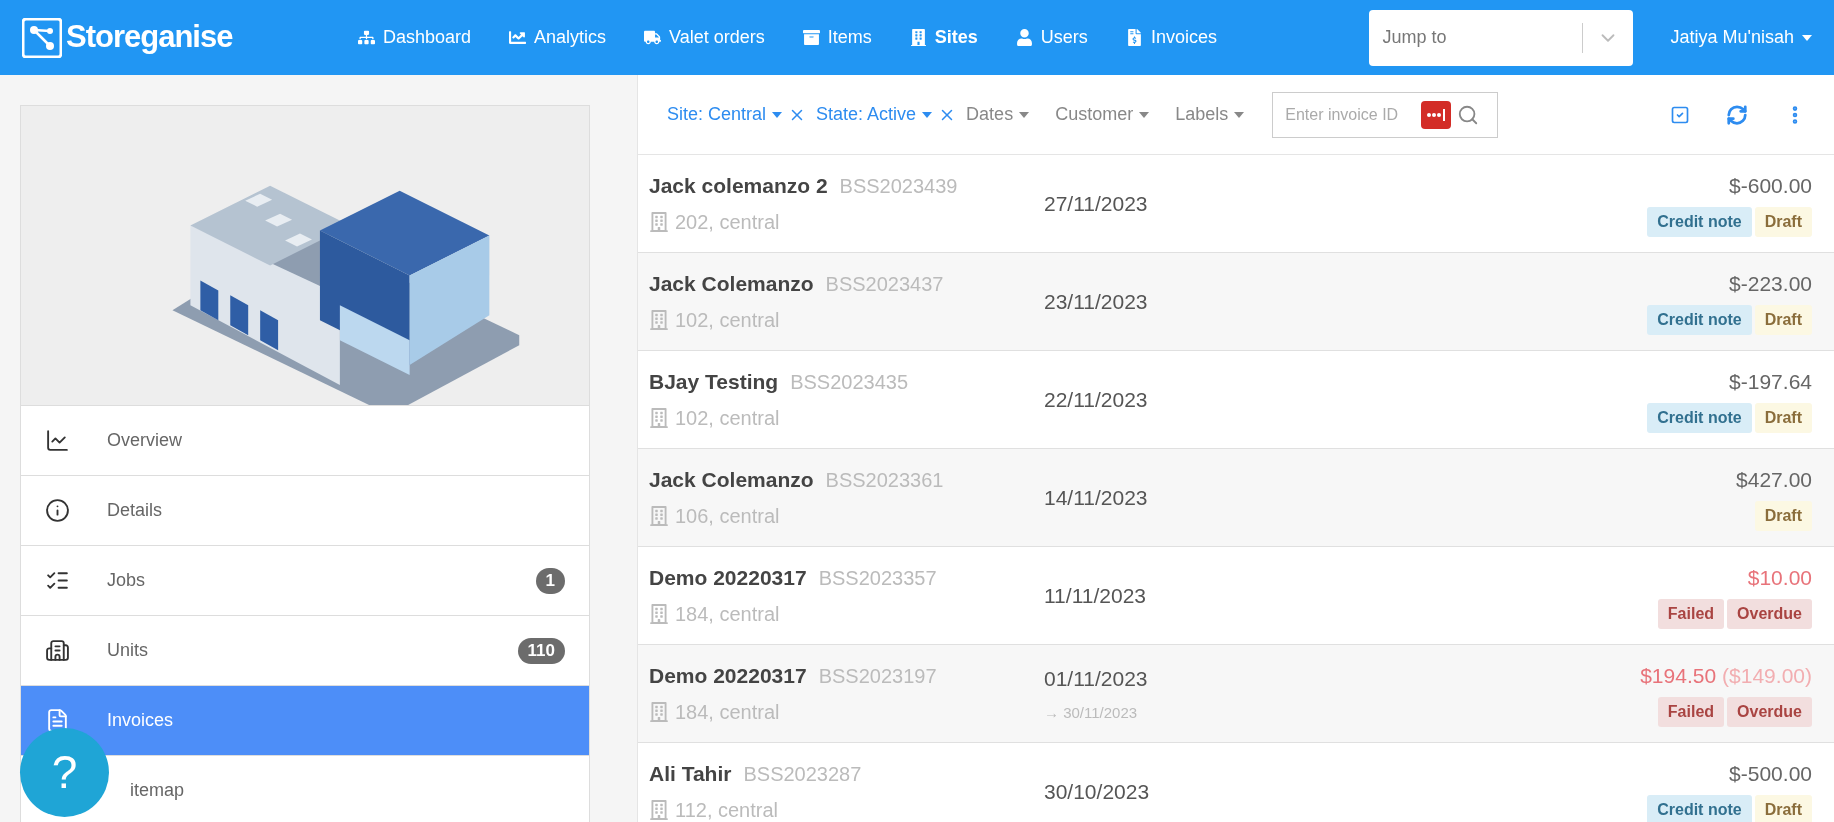  Describe the element at coordinates (1097, 791) in the screenshot. I see `invoice-date: 30/10/2023` at that location.